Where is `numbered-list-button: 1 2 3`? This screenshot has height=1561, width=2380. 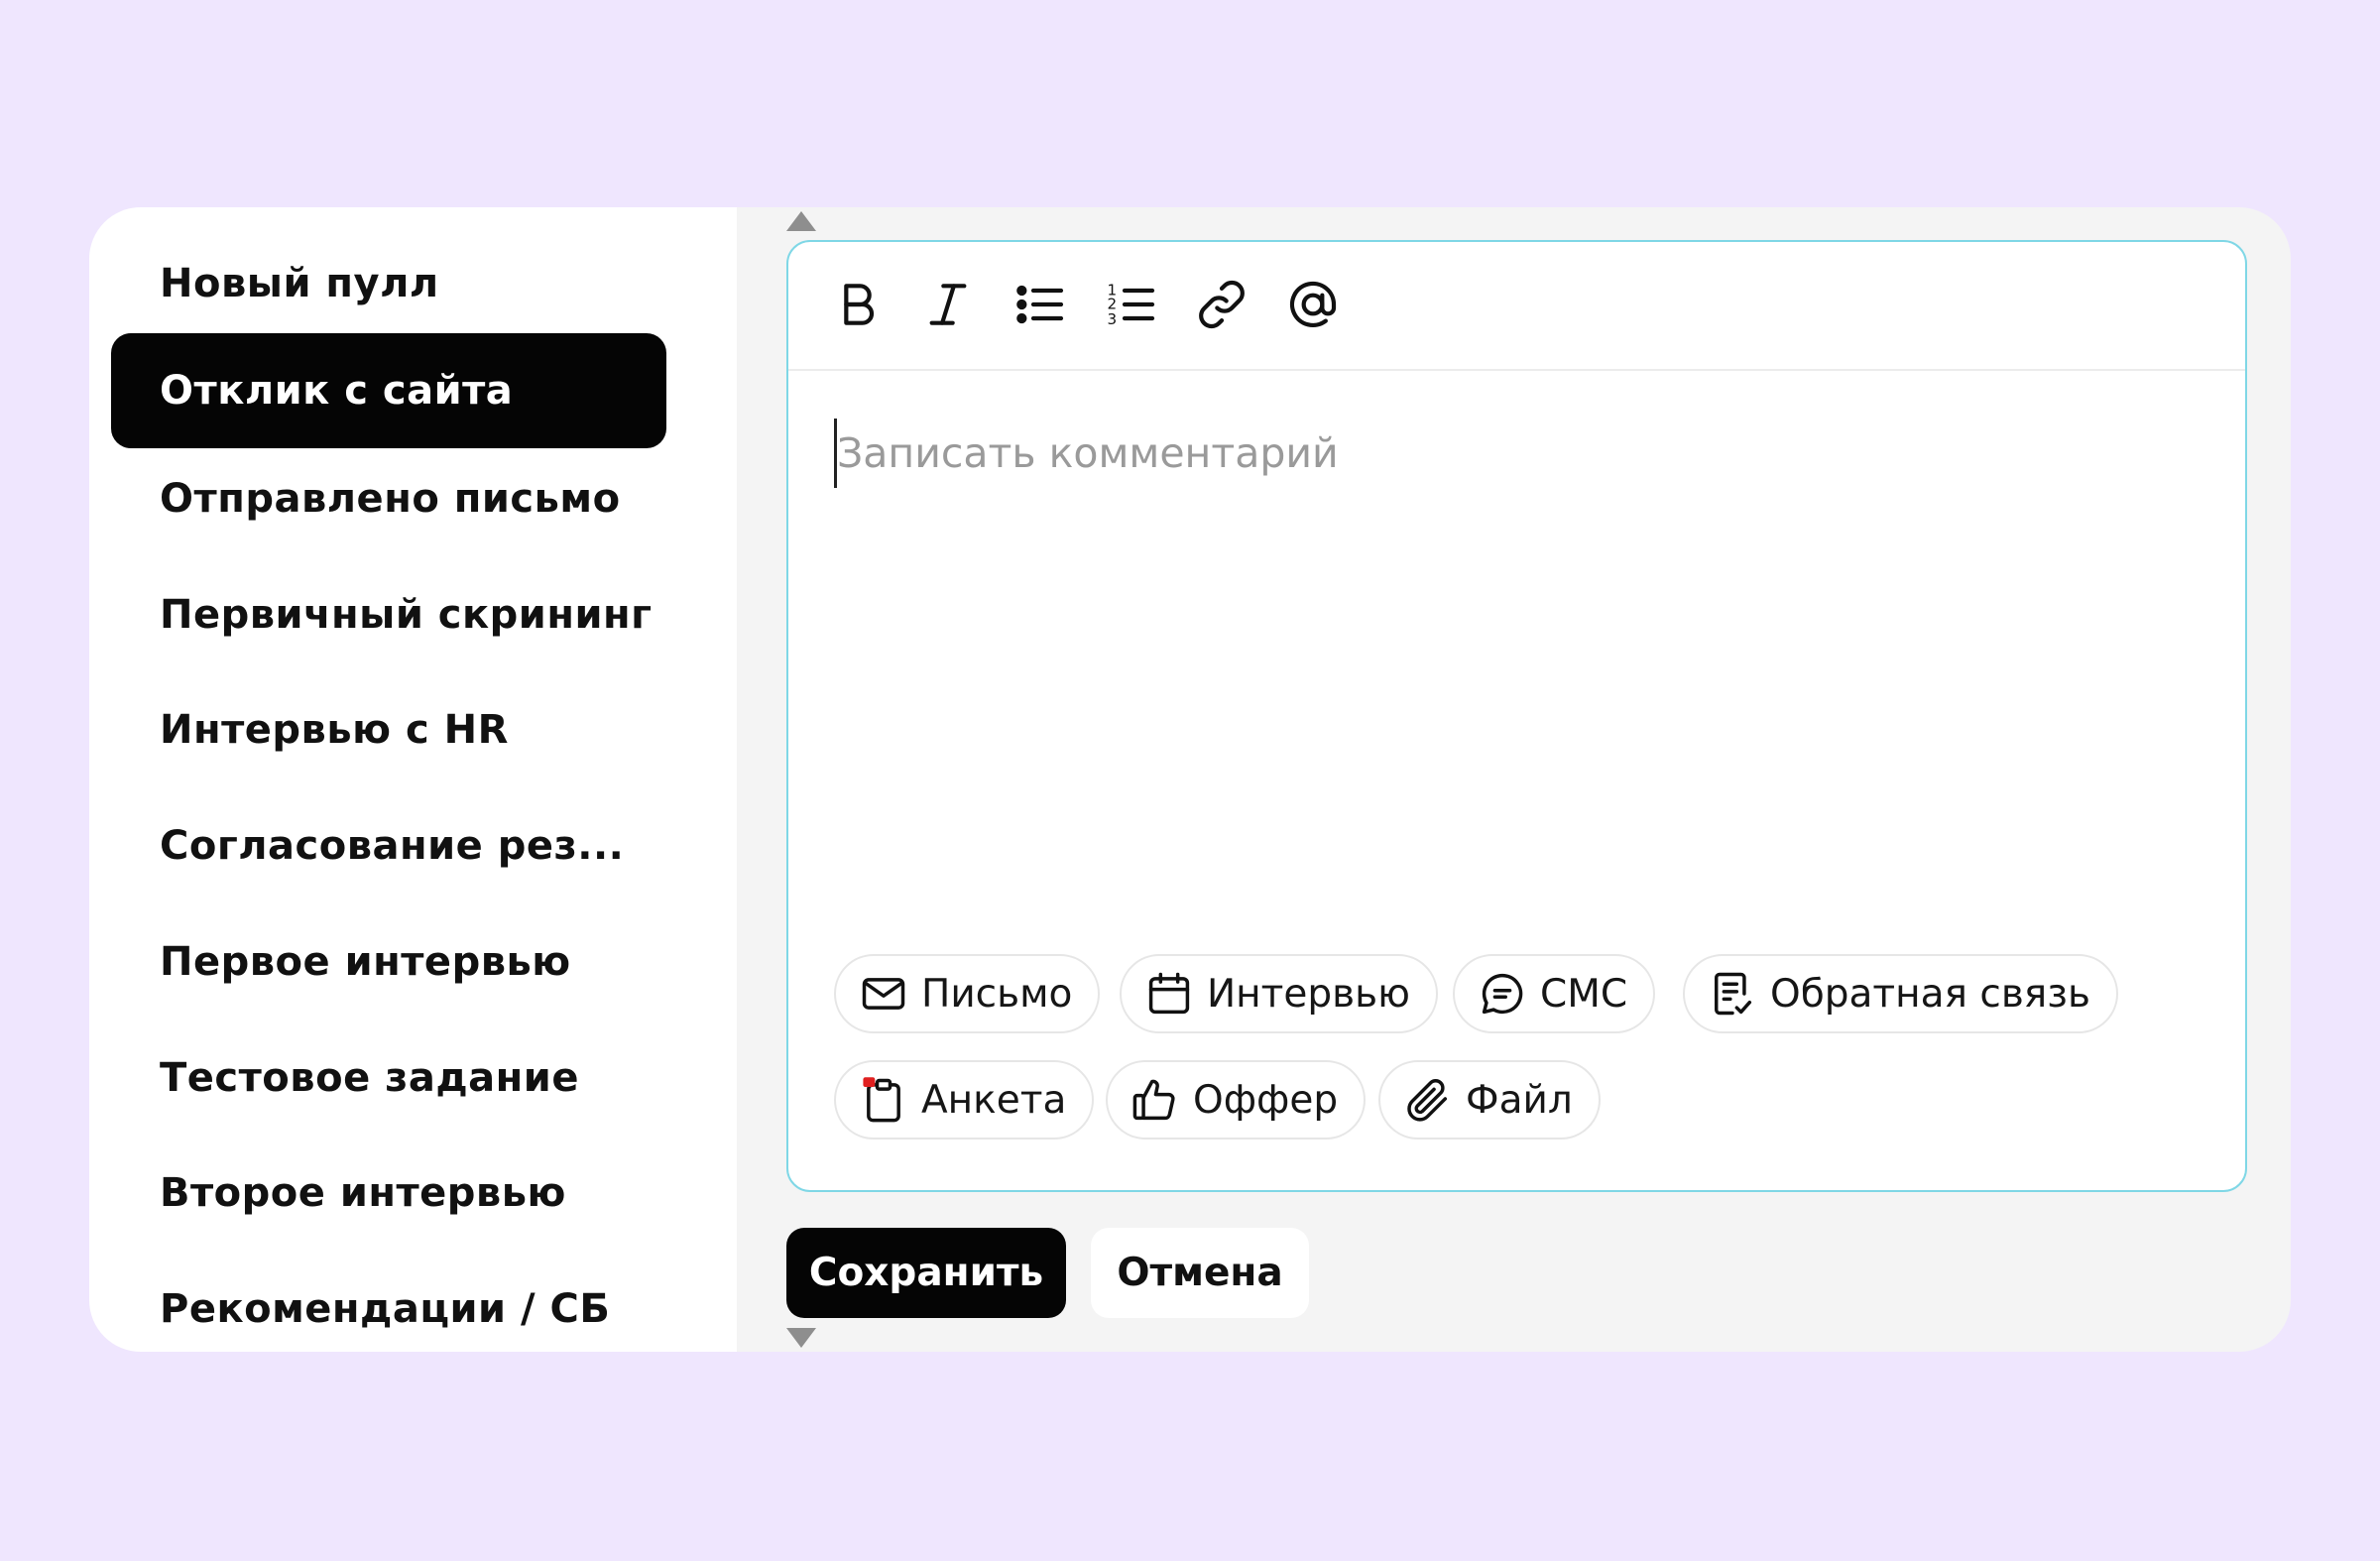
numbered-list-button: 1 2 3 is located at coordinates (1131, 304).